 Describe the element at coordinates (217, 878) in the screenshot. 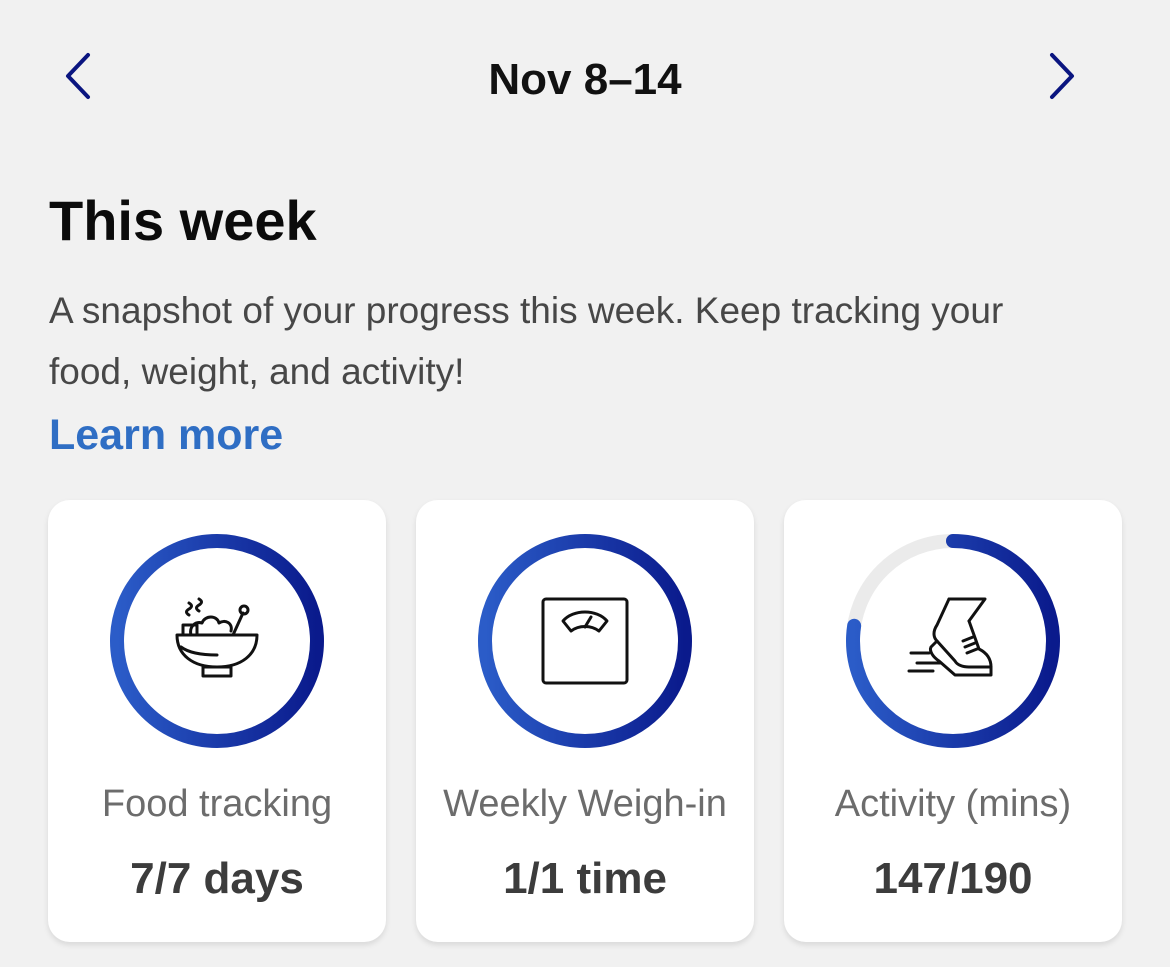

I see `card-value: 7/7 days` at that location.